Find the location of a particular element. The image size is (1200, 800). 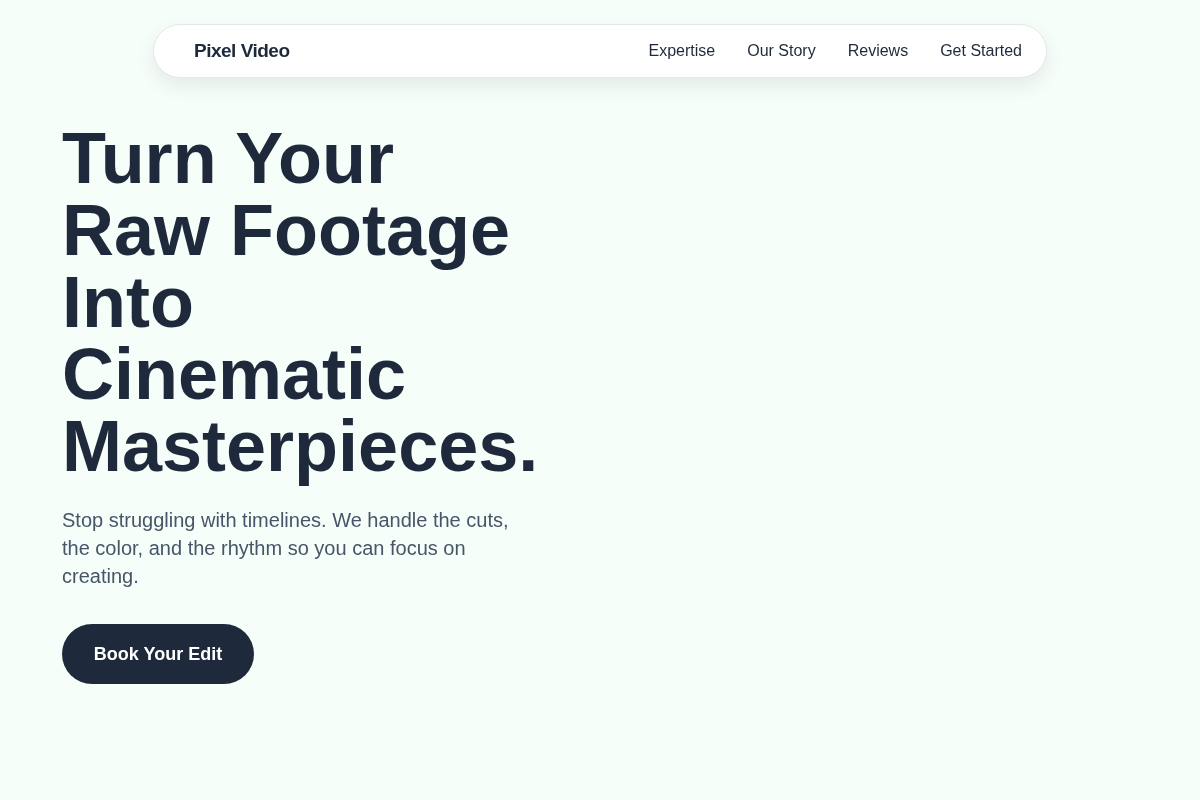

logo: Pixel Video is located at coordinates (242, 51).